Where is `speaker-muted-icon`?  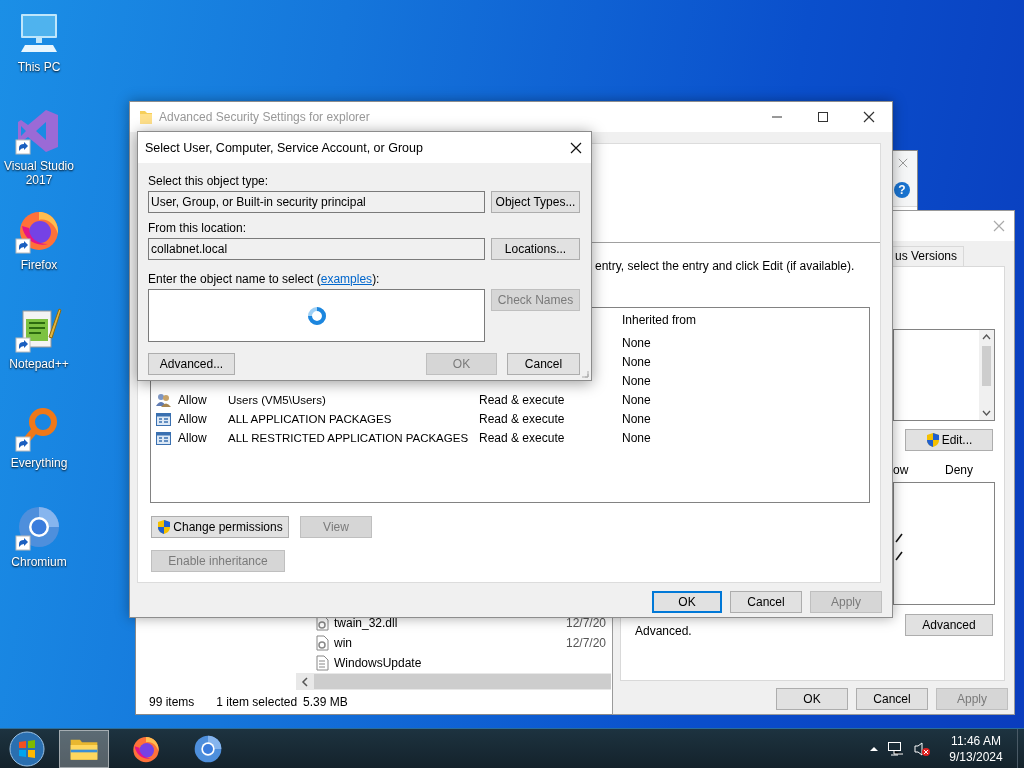 speaker-muted-icon is located at coordinates (922, 748).